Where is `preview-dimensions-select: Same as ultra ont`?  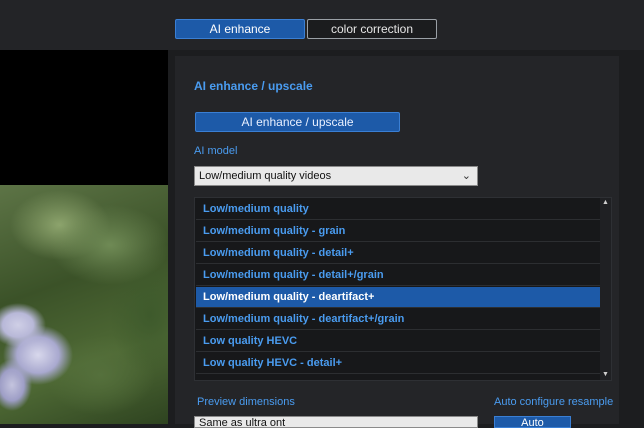 preview-dimensions-select: Same as ultra ont is located at coordinates (336, 422).